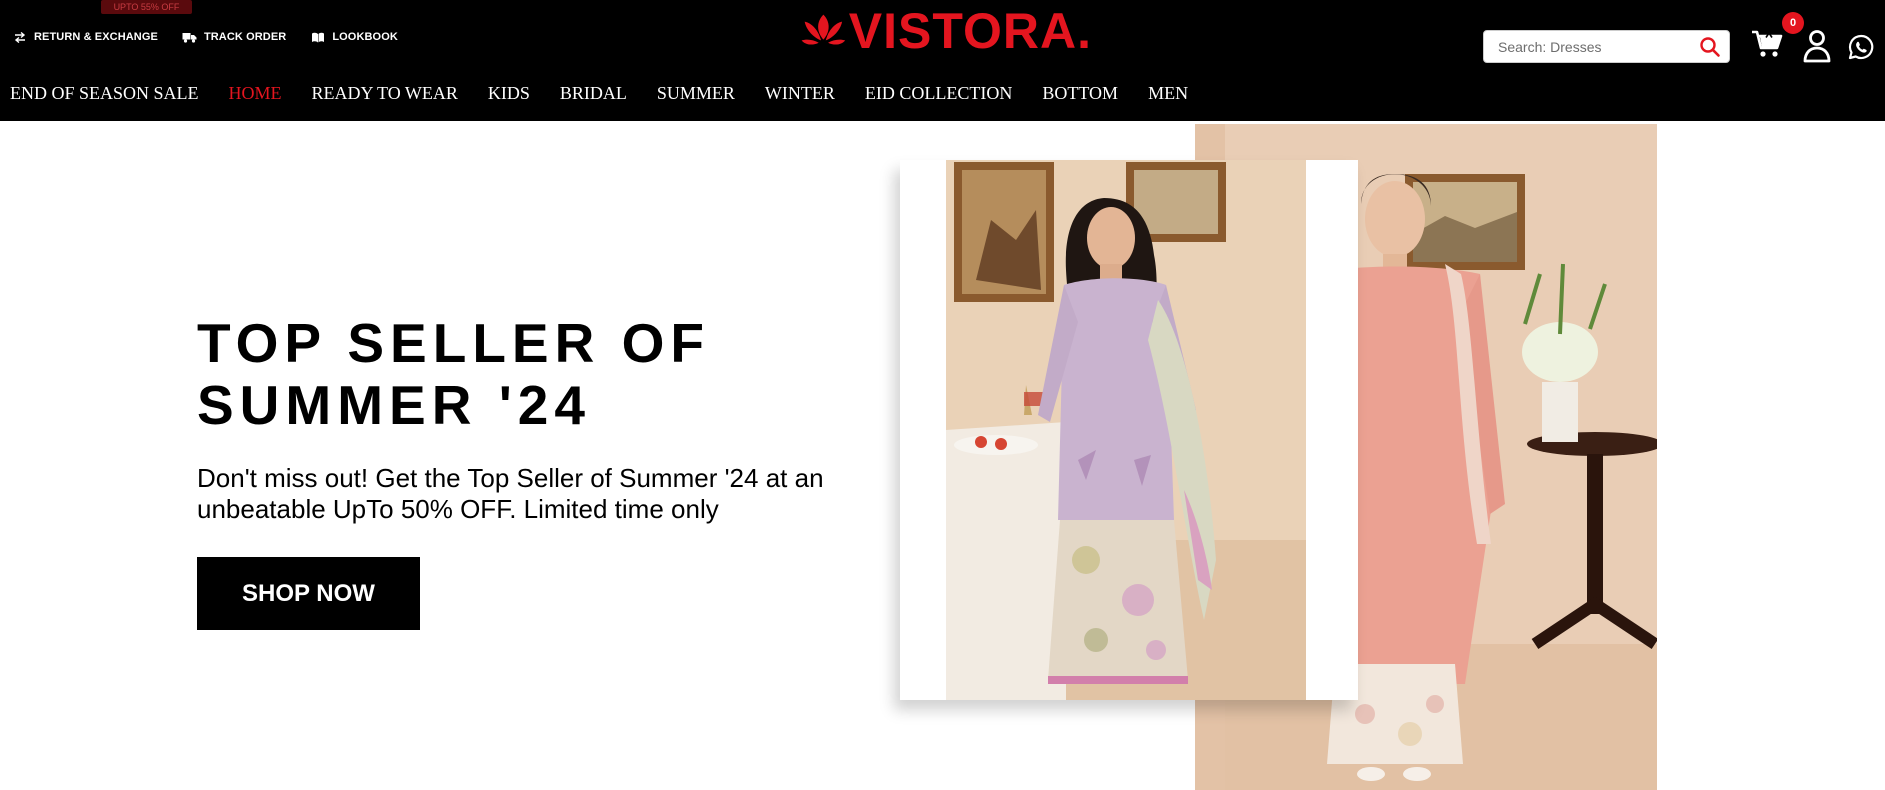 Image resolution: width=1885 pixels, height=790 pixels. I want to click on lookbook-label: LOOKBOOK, so click(365, 37).